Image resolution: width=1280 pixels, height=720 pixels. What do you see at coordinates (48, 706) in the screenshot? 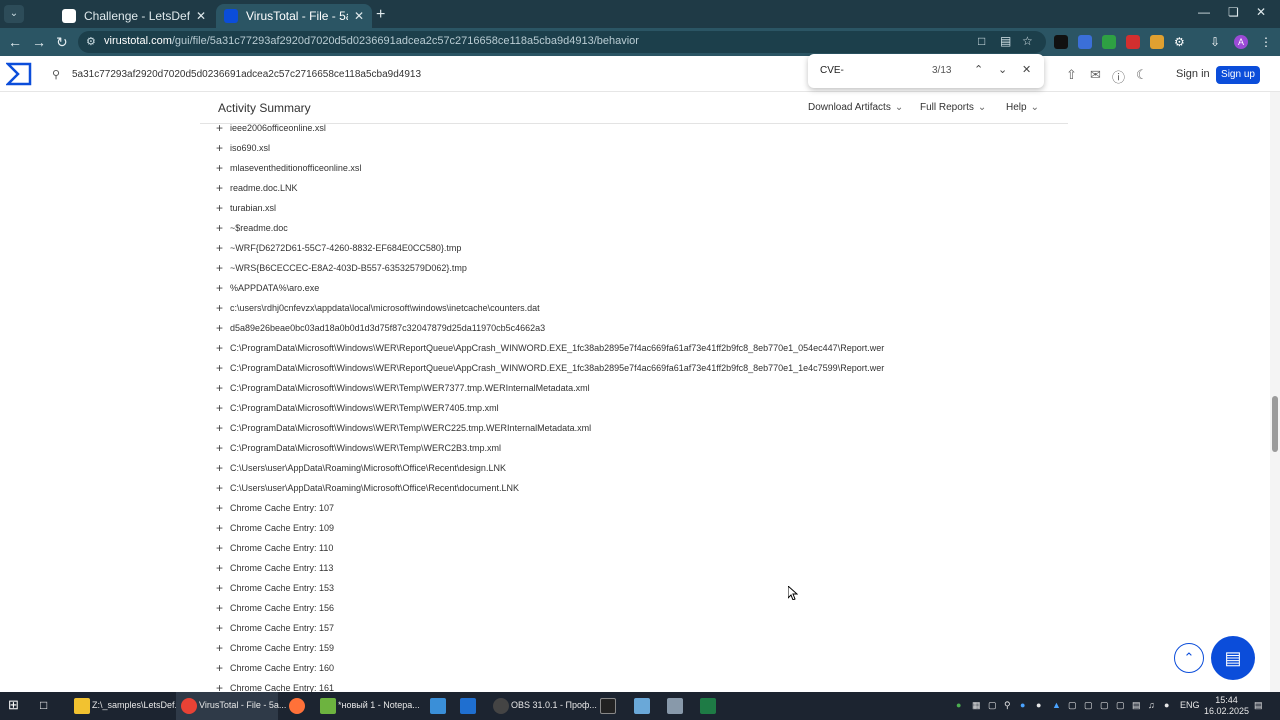
I see `task-view-icon: □` at bounding box center [48, 706].